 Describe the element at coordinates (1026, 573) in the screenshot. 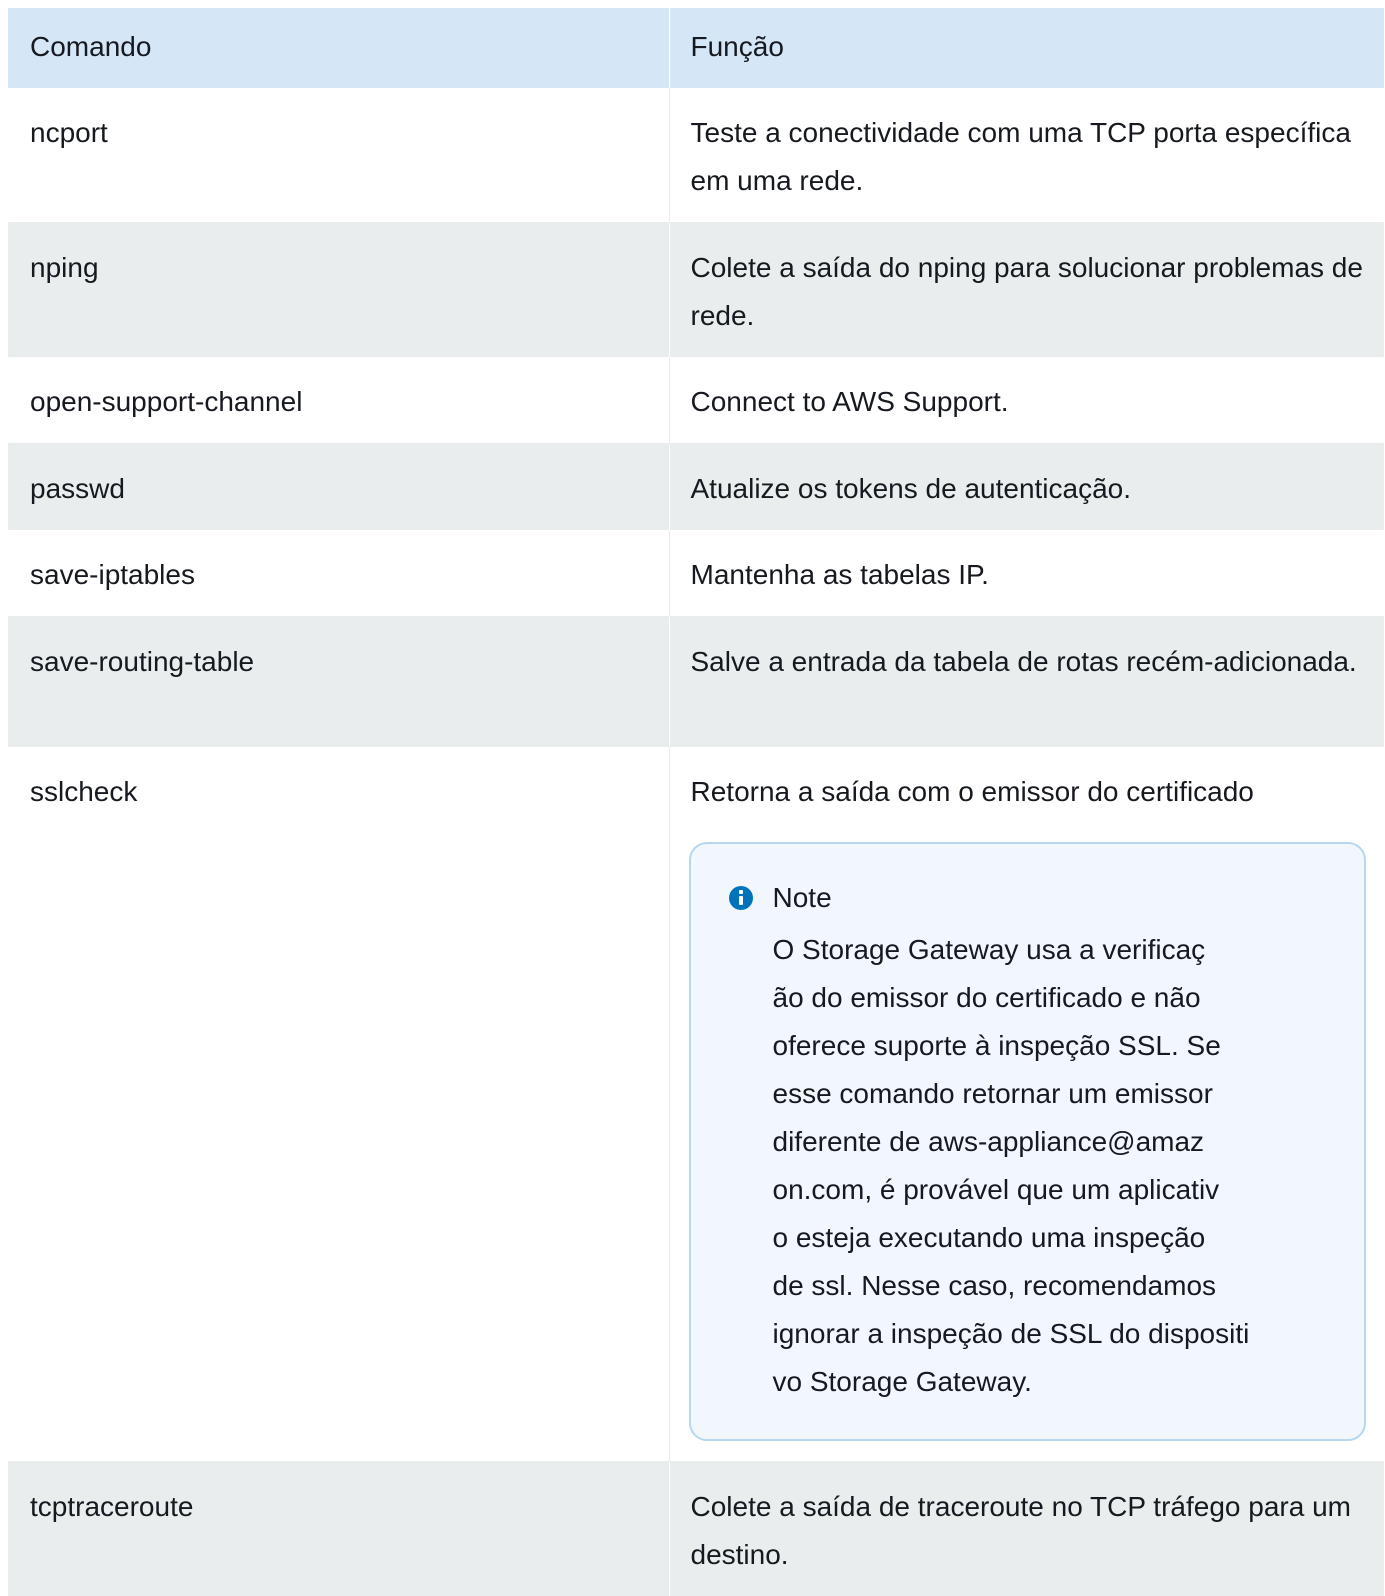

I see `function-cell: Mantenha as tabelas IP.` at that location.